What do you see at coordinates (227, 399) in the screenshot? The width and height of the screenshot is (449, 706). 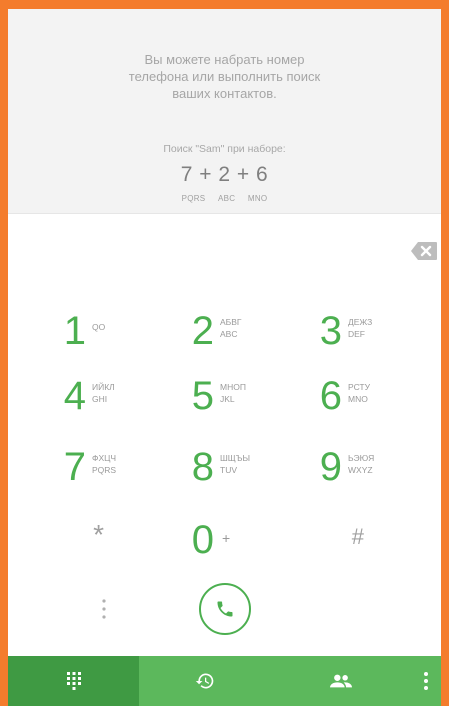 I see `key-letters-latin: JKL` at bounding box center [227, 399].